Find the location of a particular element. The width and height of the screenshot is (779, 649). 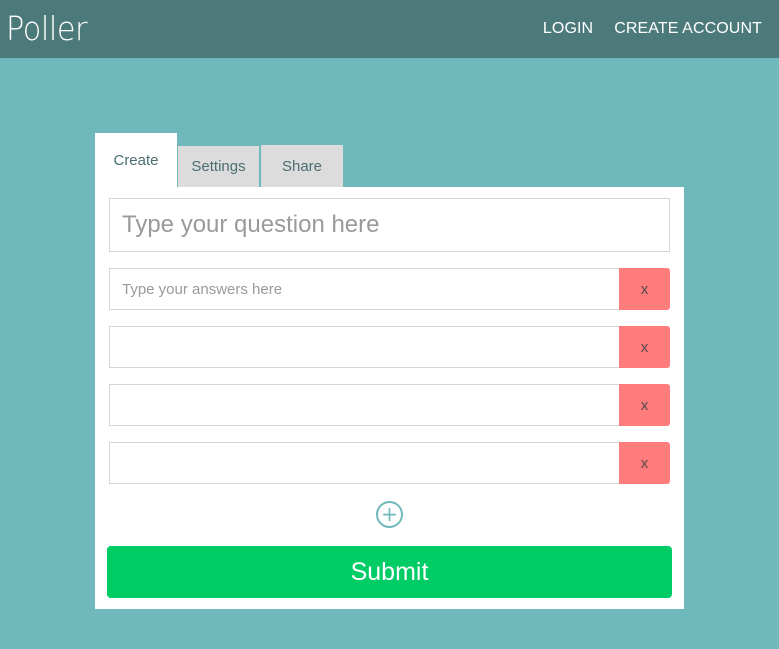

nav-links: LOGIN CREATE ACCOUNT is located at coordinates (642, 29).